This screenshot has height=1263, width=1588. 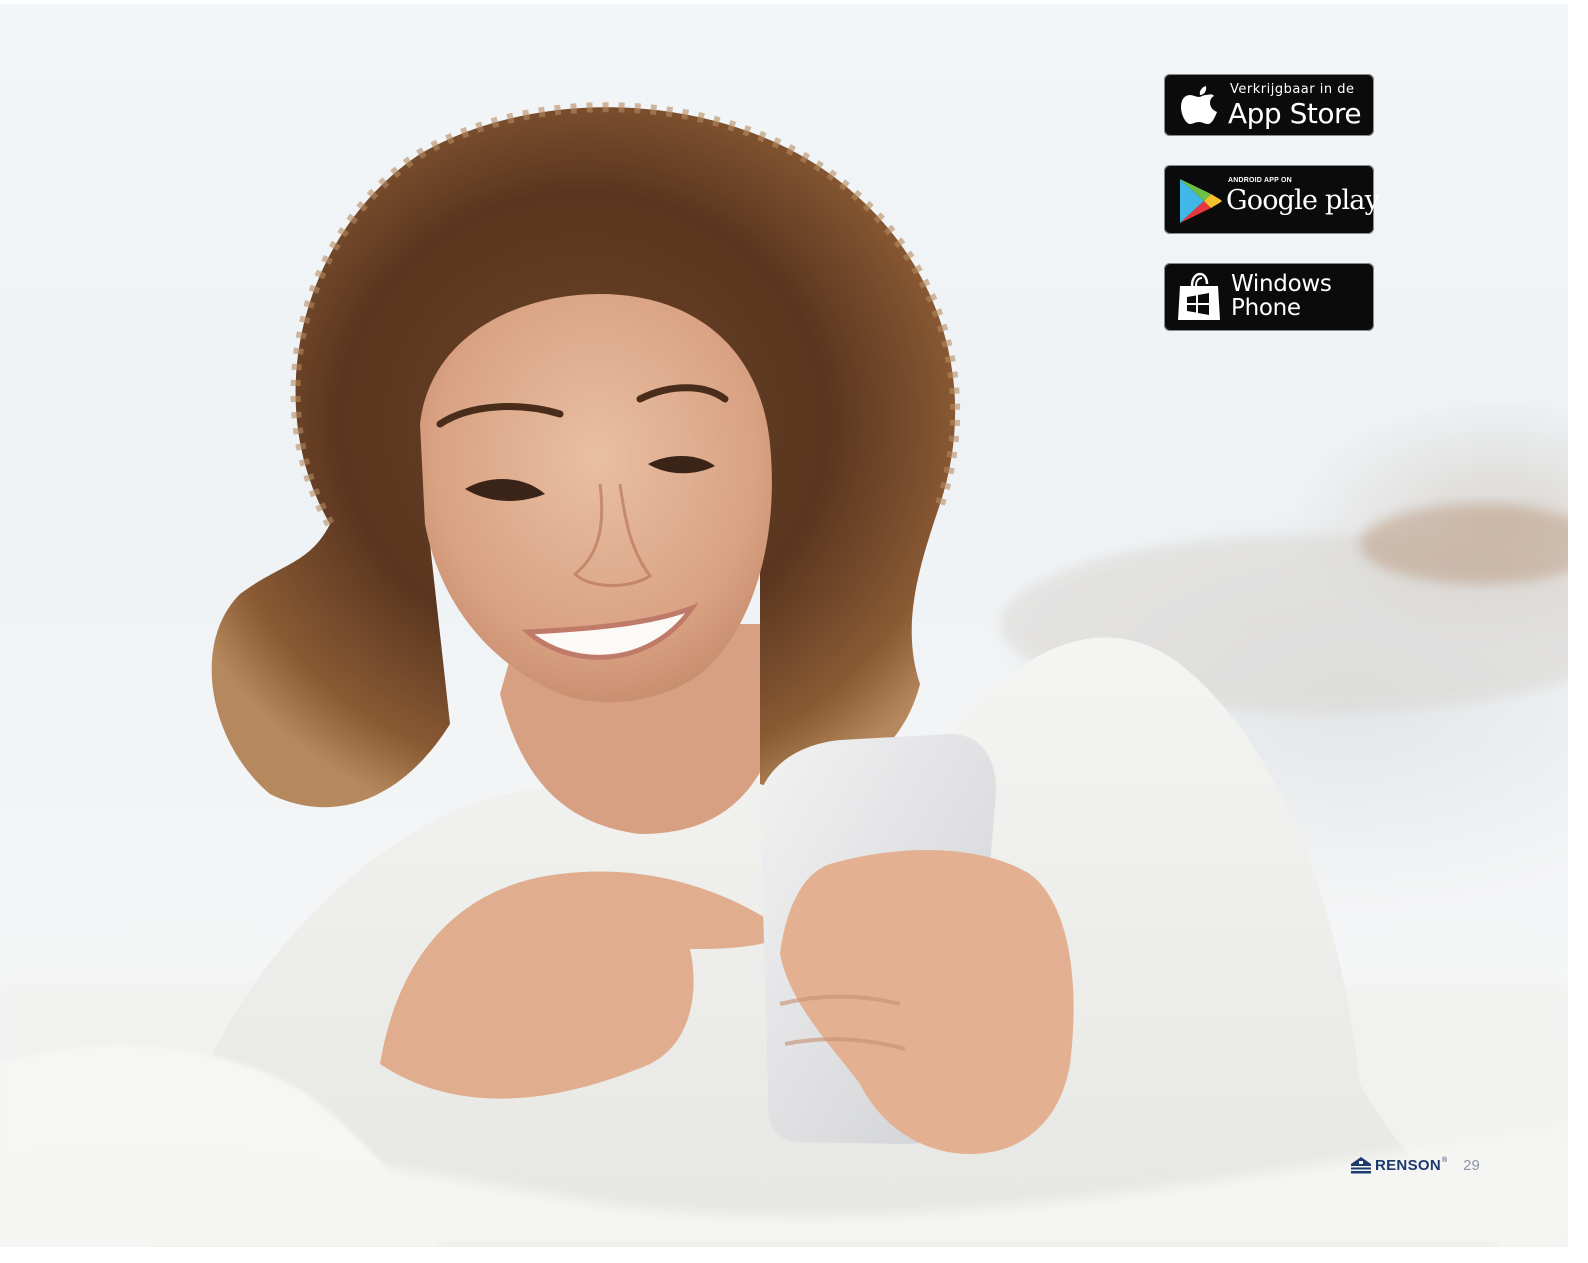 What do you see at coordinates (1281, 284) in the screenshot?
I see `windows-phone-label-line1: Windows` at bounding box center [1281, 284].